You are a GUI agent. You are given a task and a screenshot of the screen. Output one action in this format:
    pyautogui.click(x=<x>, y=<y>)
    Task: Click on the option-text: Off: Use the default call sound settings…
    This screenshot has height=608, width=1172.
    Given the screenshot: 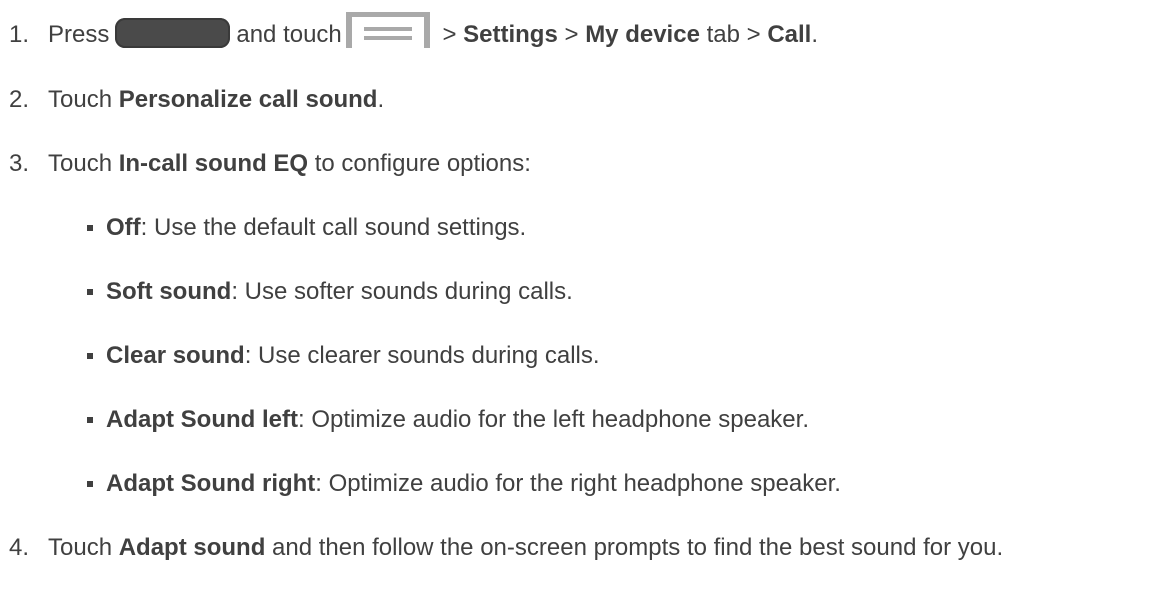 What is the action you would take?
    pyautogui.click(x=316, y=227)
    